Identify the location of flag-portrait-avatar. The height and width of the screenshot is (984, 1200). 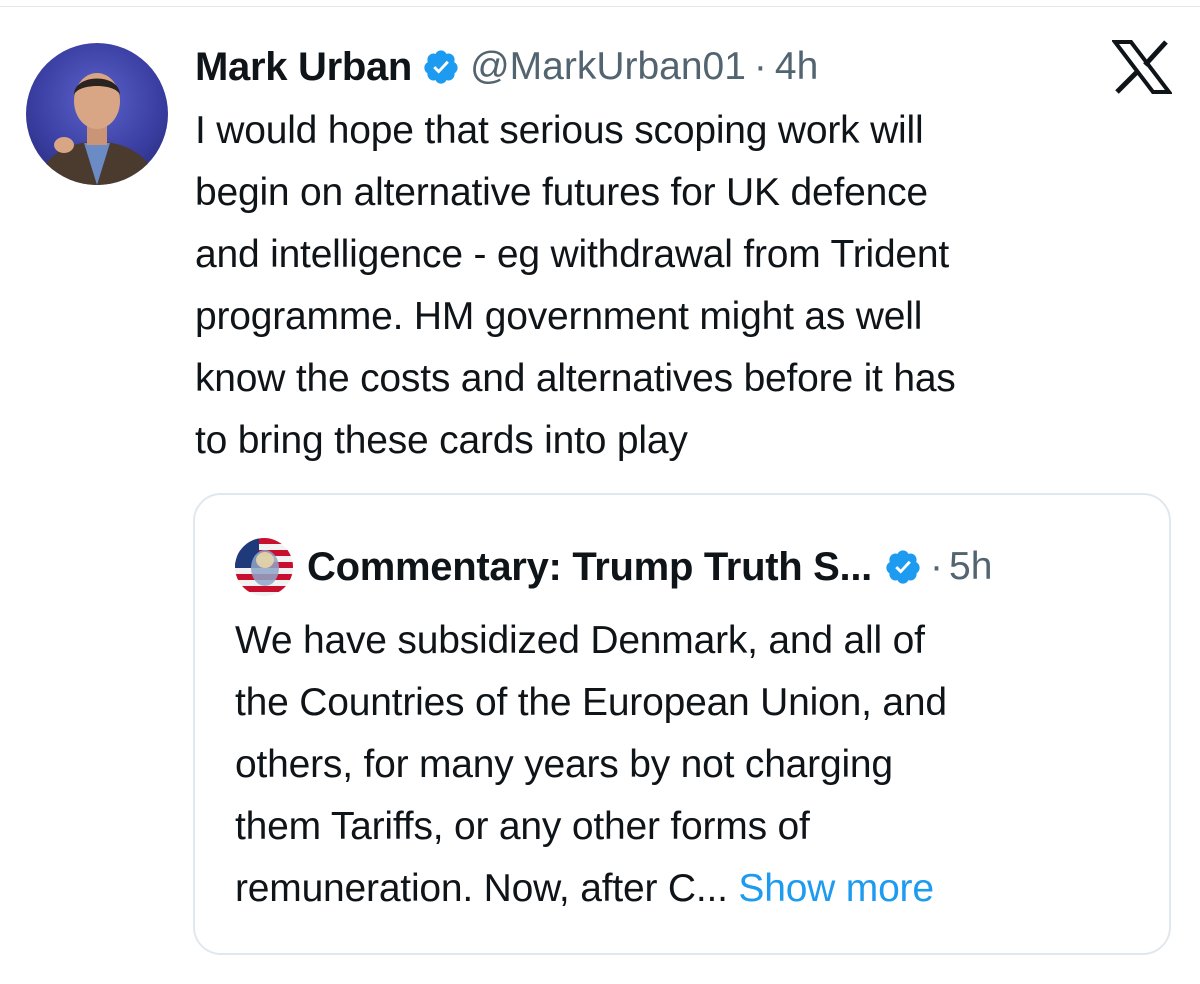
(264, 567).